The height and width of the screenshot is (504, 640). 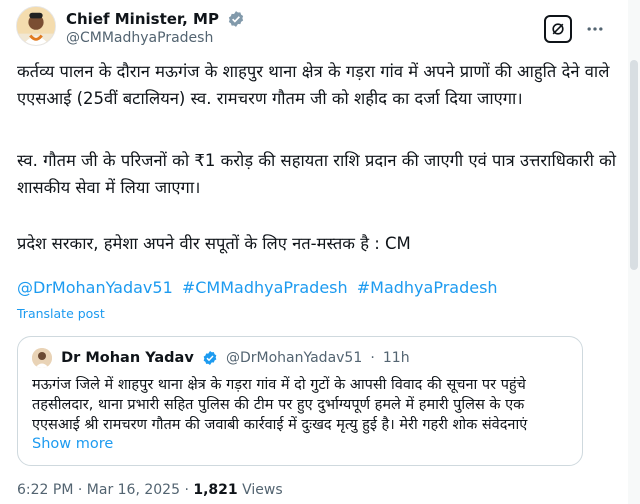 I want to click on author-avatar, so click(x=36, y=26).